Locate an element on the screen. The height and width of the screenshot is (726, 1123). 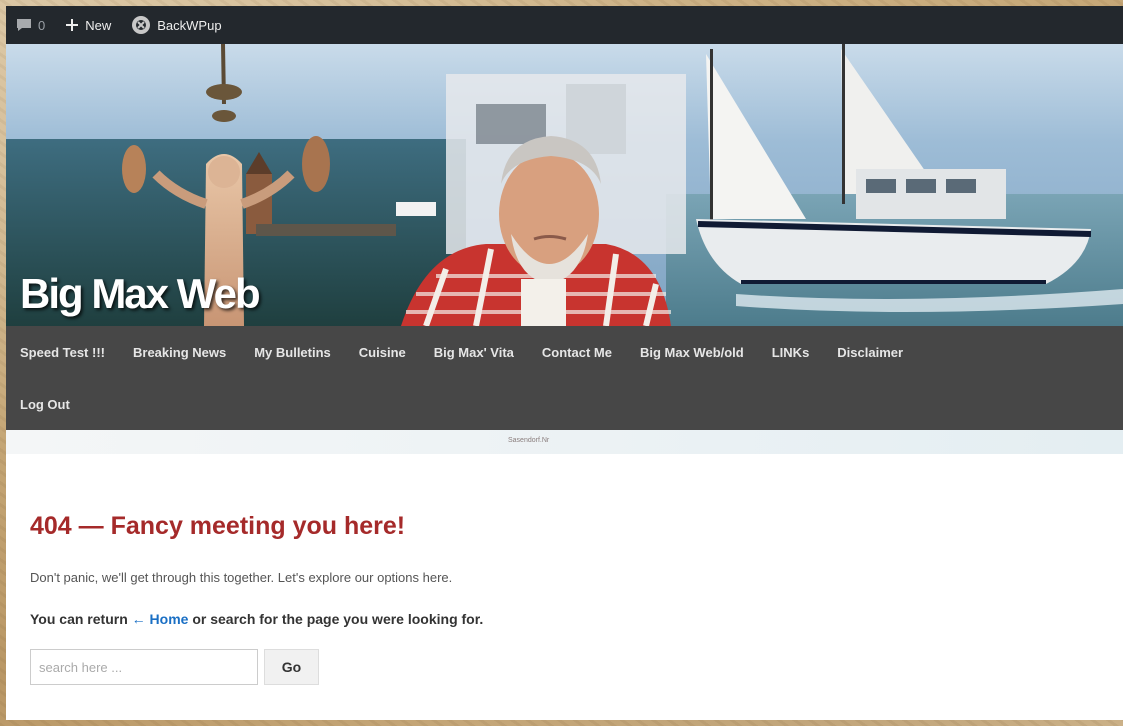
error-title: 404 — Fancy meeting you here! is located at coordinates (218, 526).